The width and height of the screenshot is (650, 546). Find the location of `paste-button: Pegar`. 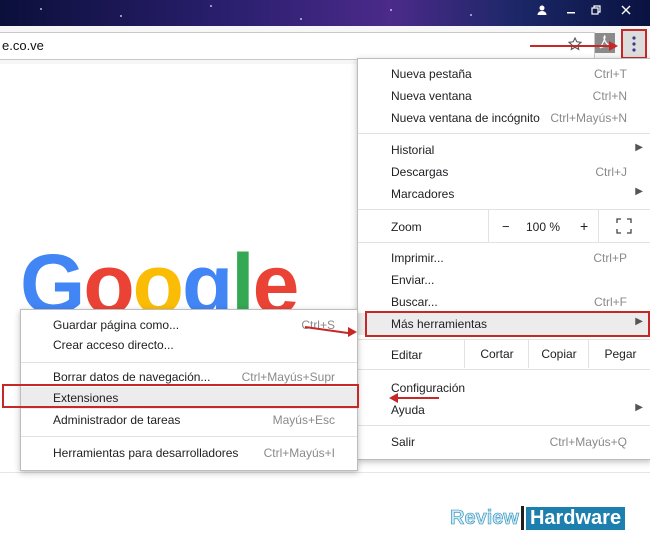

paste-button: Pegar is located at coordinates (619, 354).